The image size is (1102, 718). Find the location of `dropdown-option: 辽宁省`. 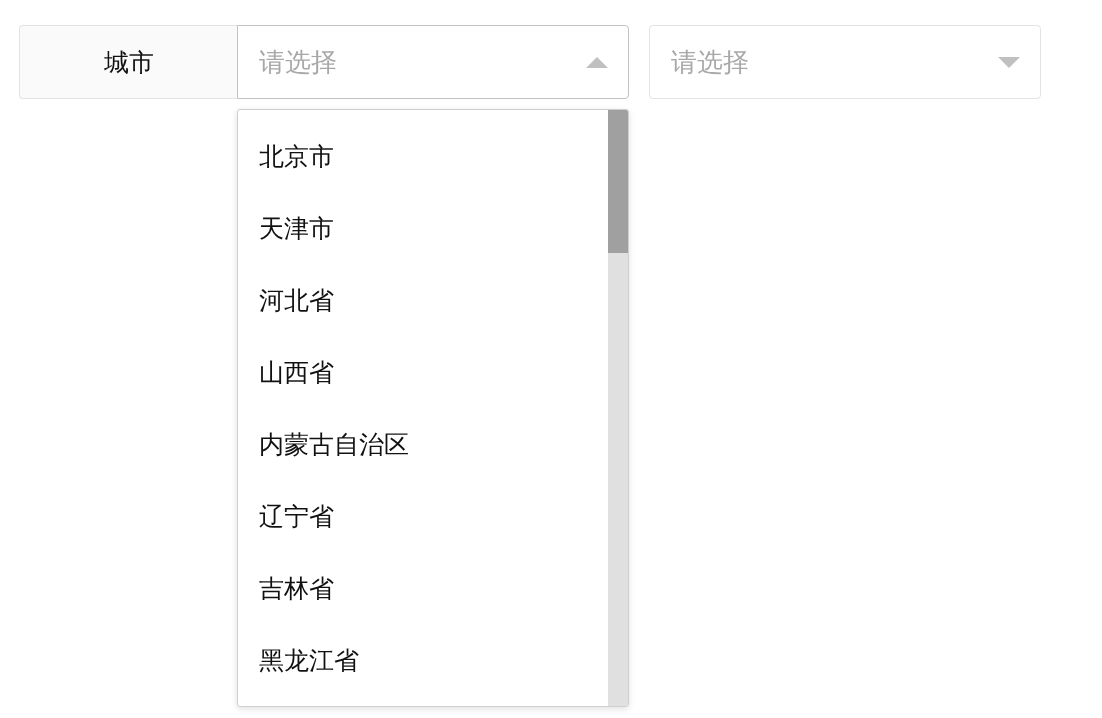

dropdown-option: 辽宁省 is located at coordinates (423, 516).